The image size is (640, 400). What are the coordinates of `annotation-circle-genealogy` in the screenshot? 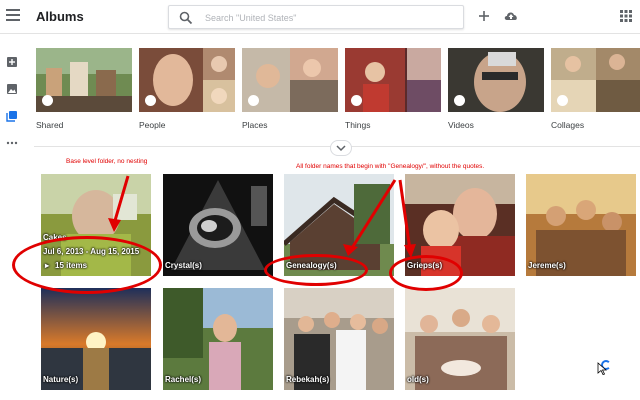 It's located at (316, 270).